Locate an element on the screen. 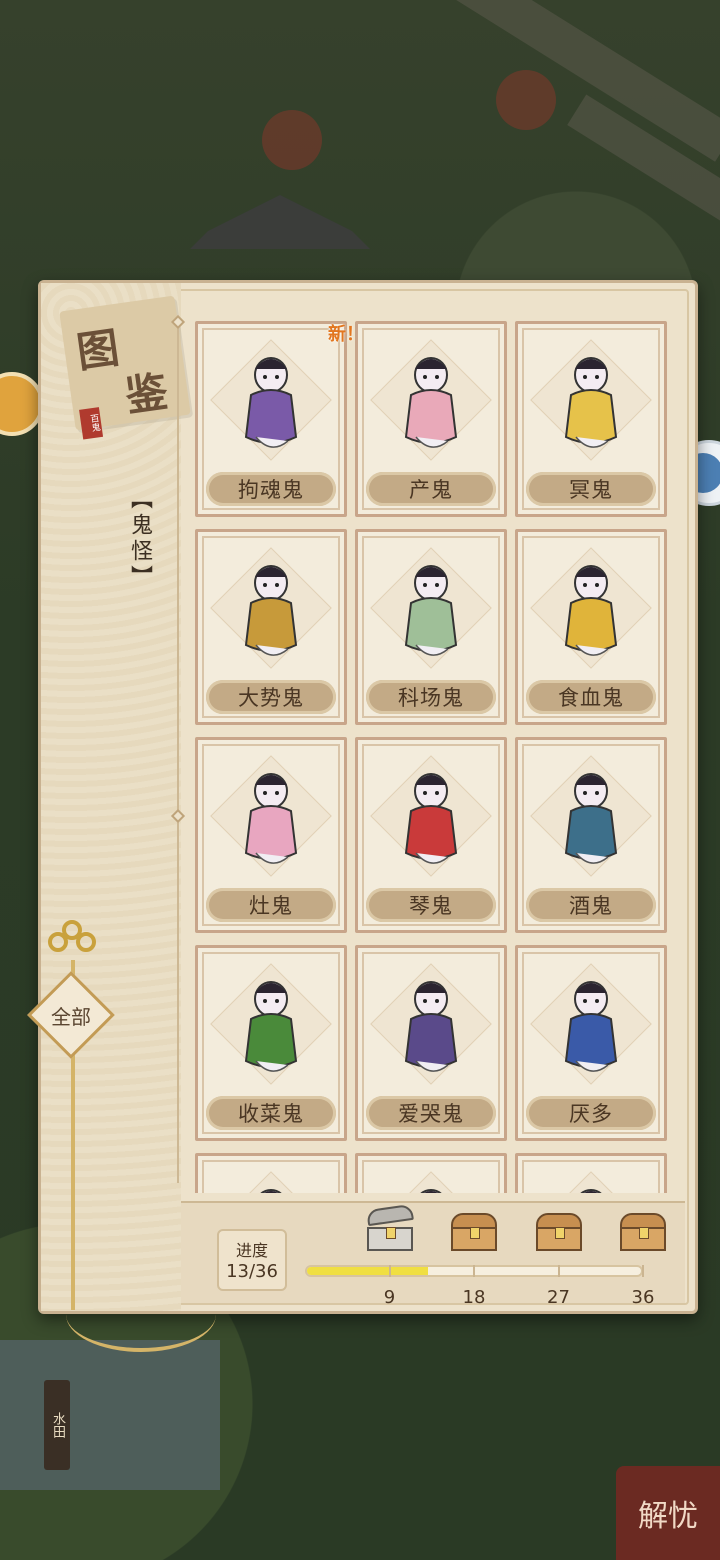  ghost-name-plate: 科场鬼 is located at coordinates (431, 697).